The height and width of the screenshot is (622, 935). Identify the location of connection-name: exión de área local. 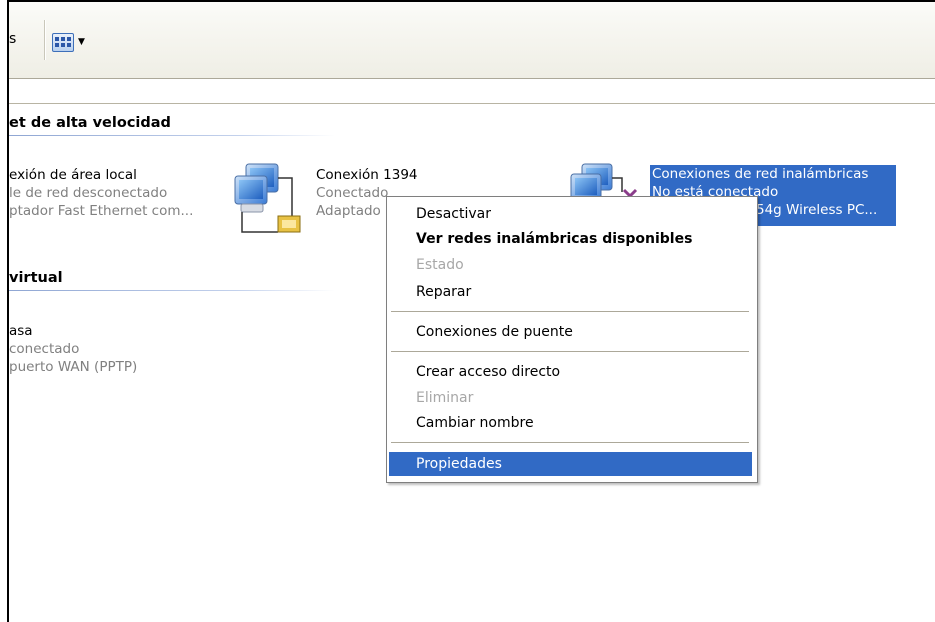
(73, 175).